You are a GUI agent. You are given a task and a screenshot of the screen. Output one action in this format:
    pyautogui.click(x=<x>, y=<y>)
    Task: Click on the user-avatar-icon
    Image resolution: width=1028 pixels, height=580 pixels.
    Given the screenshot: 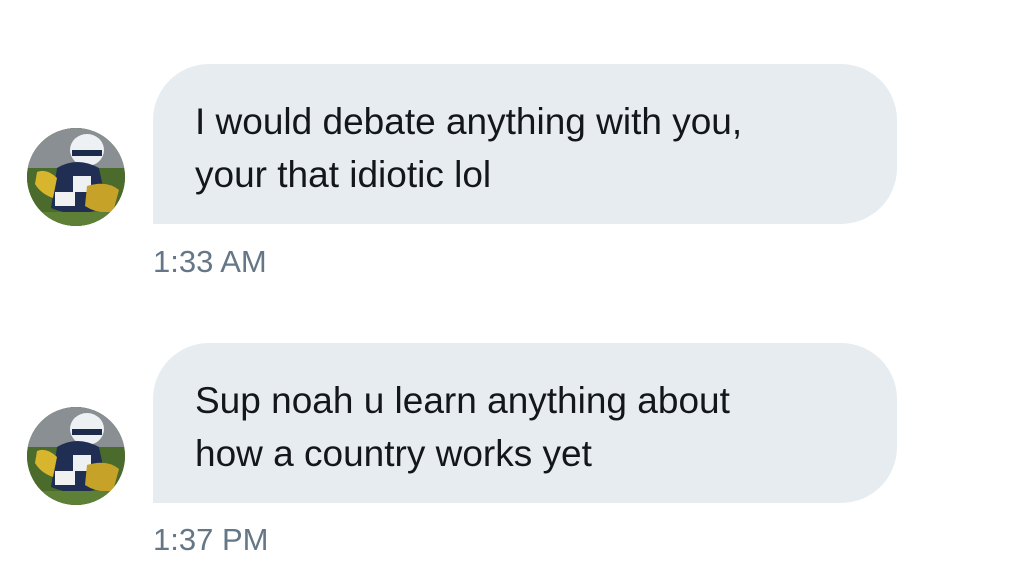 What is the action you would take?
    pyautogui.click(x=76, y=456)
    